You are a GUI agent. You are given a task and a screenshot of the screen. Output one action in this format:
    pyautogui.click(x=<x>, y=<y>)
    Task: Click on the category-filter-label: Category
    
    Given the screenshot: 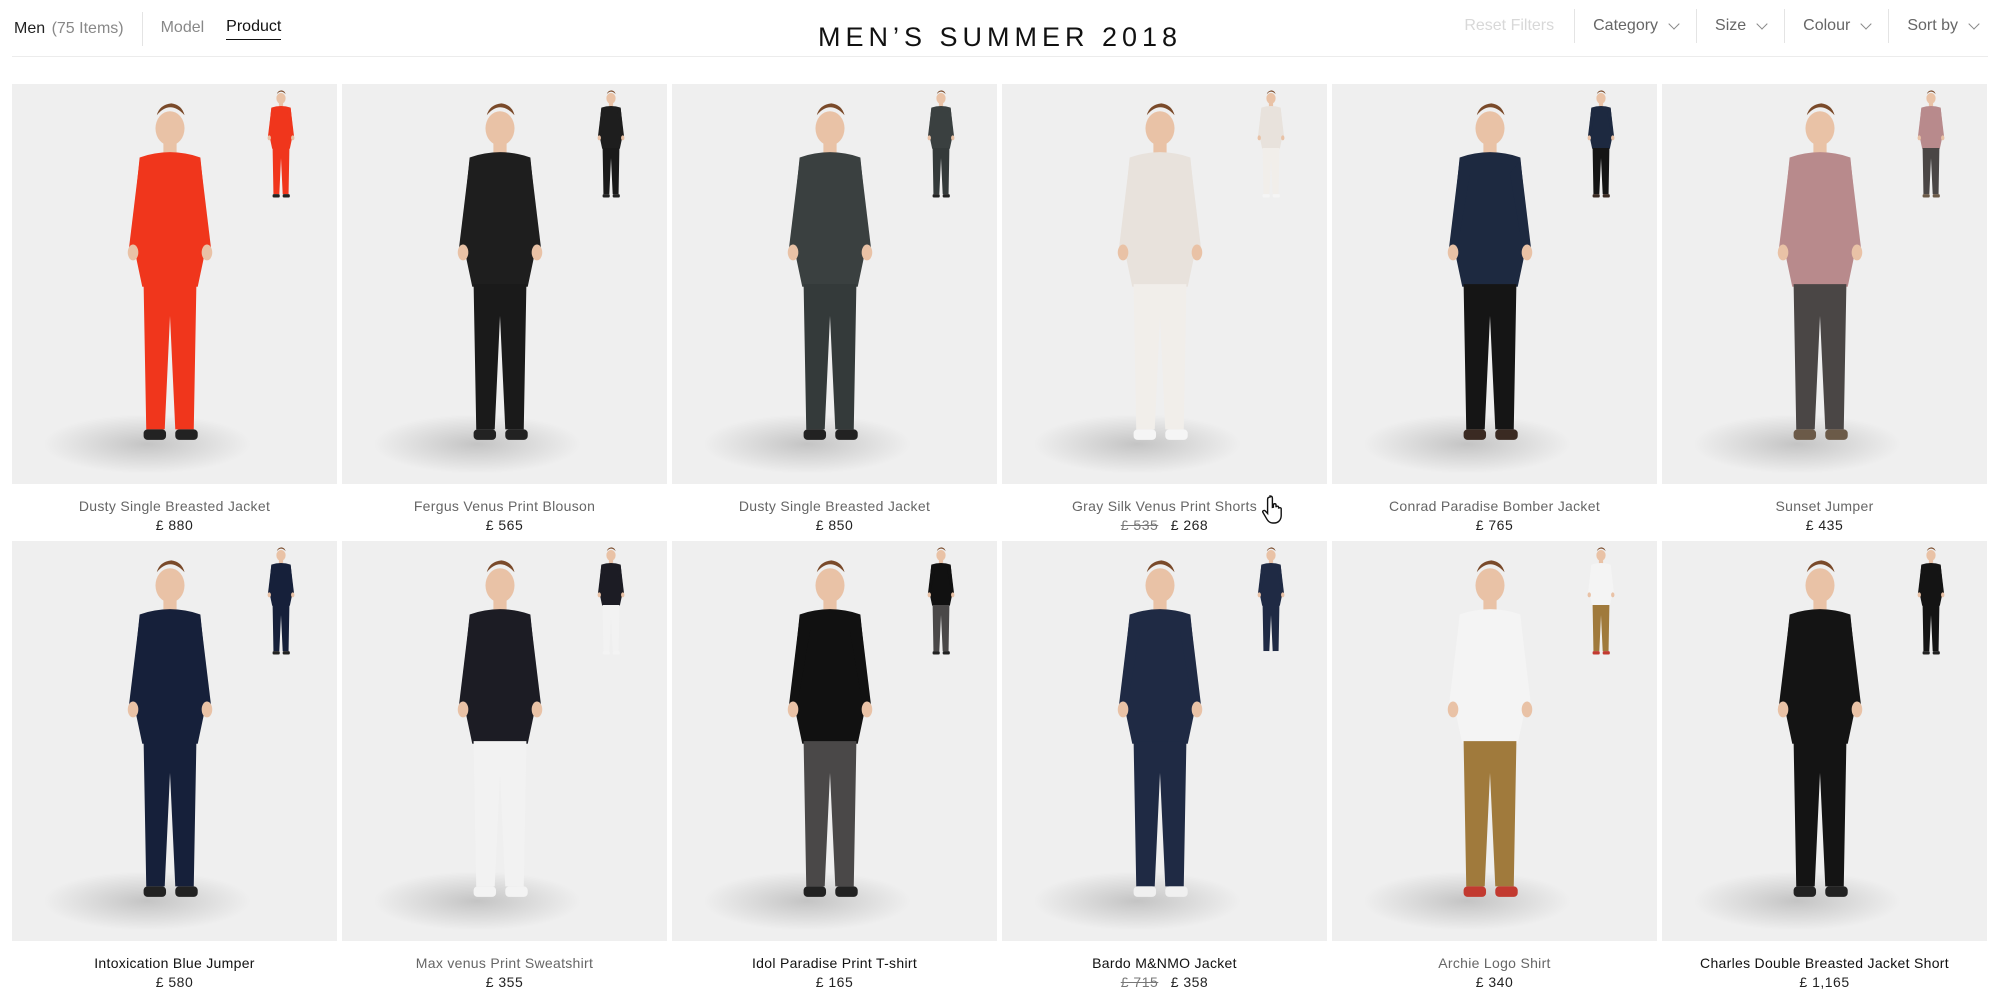 What is the action you would take?
    pyautogui.click(x=1626, y=25)
    